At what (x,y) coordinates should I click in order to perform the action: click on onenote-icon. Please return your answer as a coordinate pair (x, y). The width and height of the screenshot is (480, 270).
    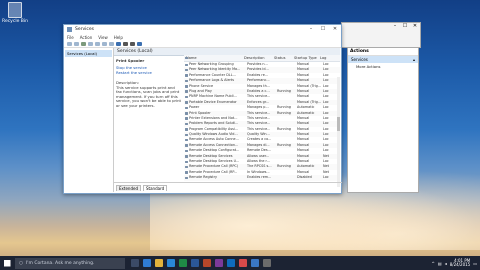
    Looking at the image, I should click on (219, 263).